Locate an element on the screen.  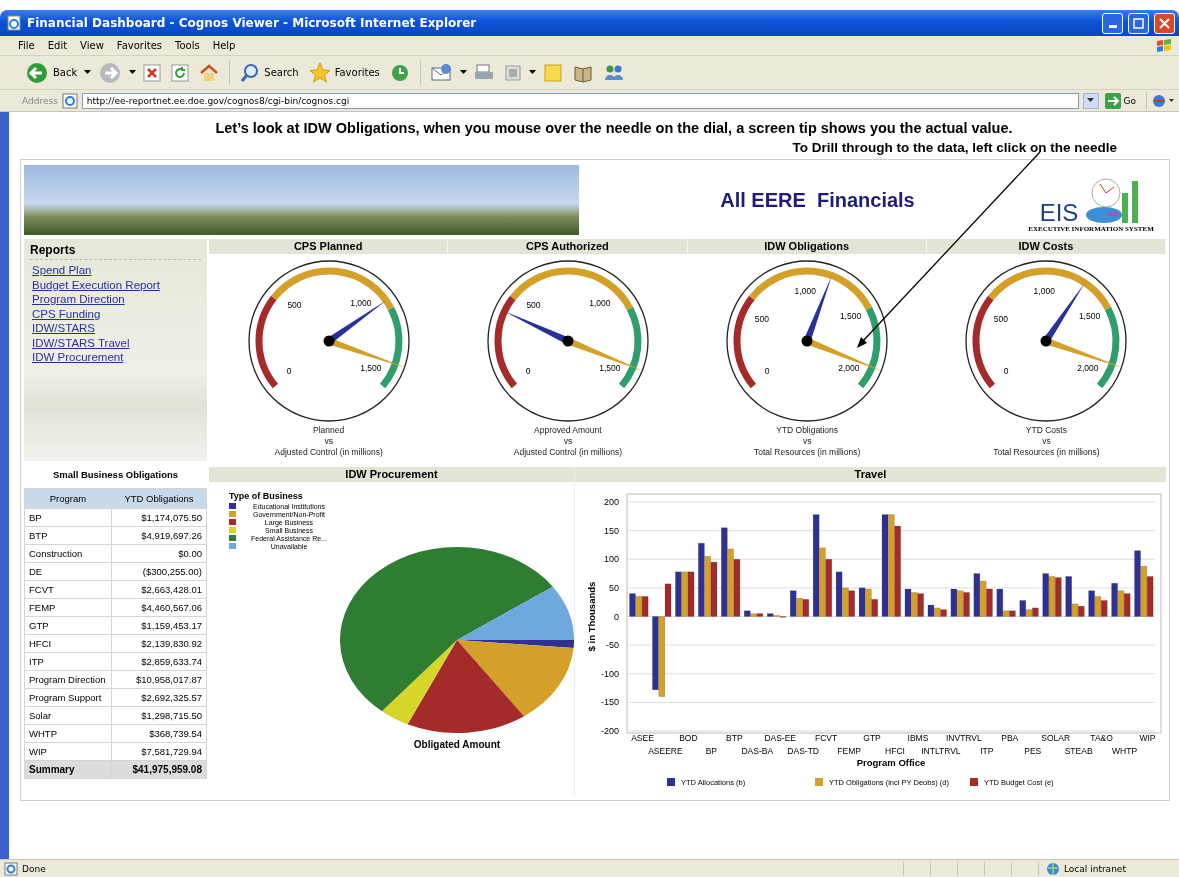
search-button: Search is located at coordinates (269, 72).